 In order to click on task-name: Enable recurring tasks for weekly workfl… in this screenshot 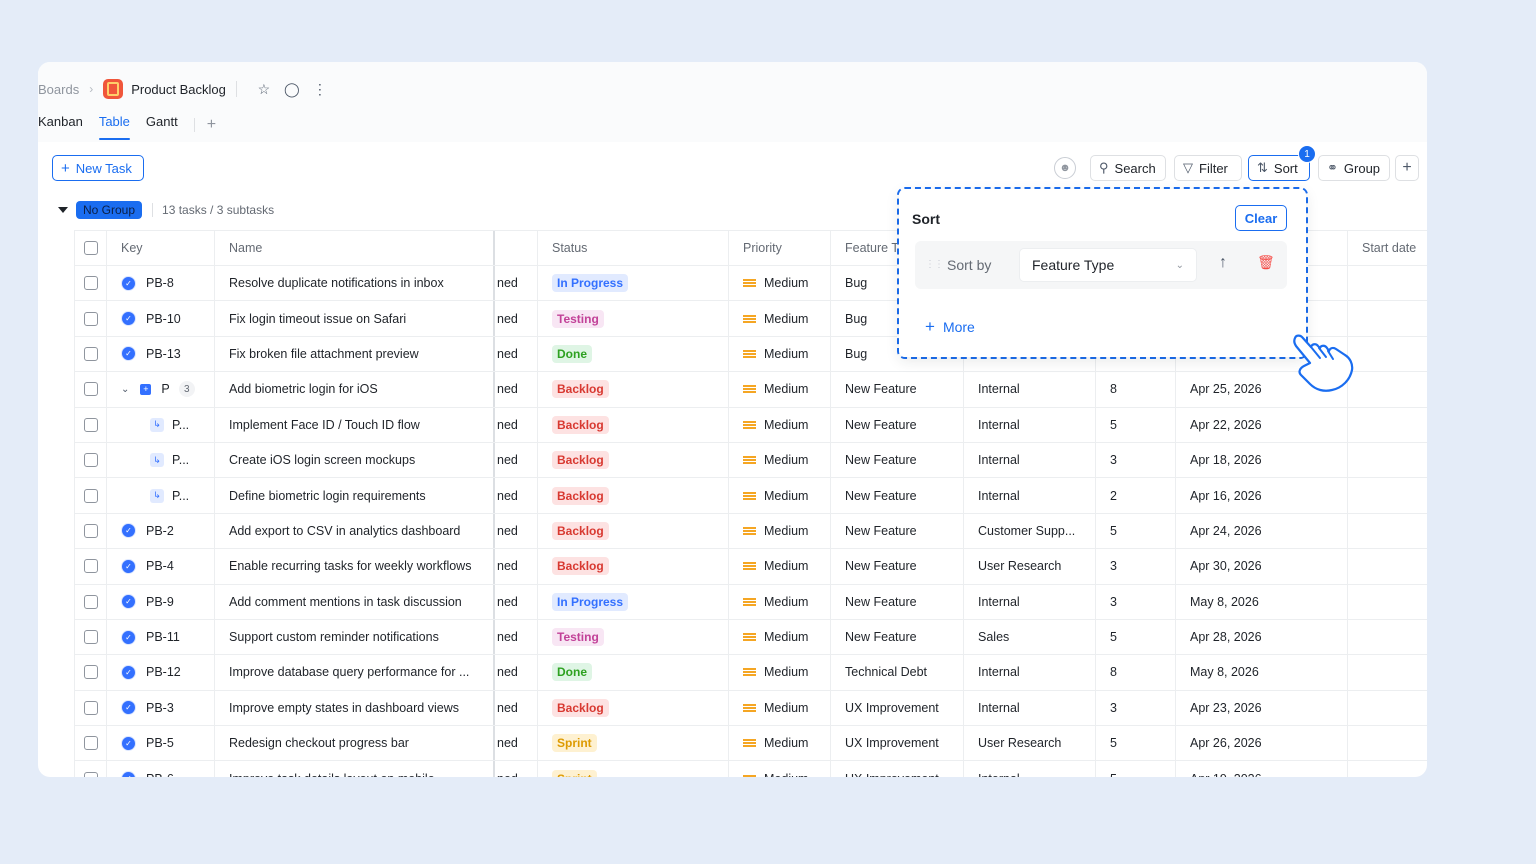, I will do `click(355, 566)`.